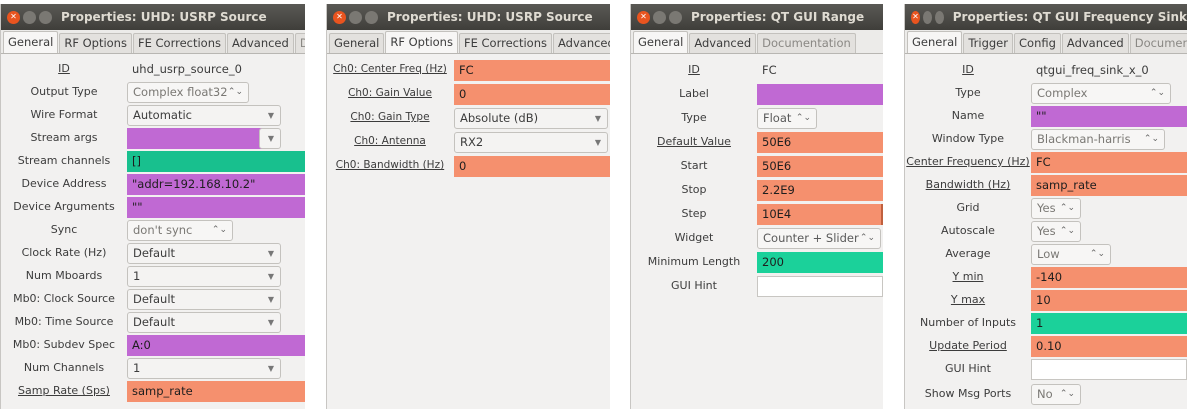  Describe the element at coordinates (1109, 323) in the screenshot. I see `number-of-inputs-field: 1` at that location.